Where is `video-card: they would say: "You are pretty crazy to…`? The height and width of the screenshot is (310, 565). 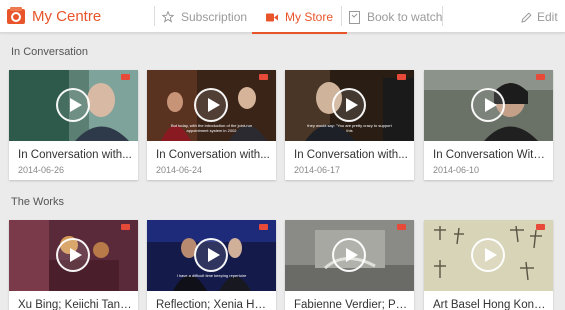
video-card: they would say: "You are pretty crazy to… is located at coordinates (349, 125).